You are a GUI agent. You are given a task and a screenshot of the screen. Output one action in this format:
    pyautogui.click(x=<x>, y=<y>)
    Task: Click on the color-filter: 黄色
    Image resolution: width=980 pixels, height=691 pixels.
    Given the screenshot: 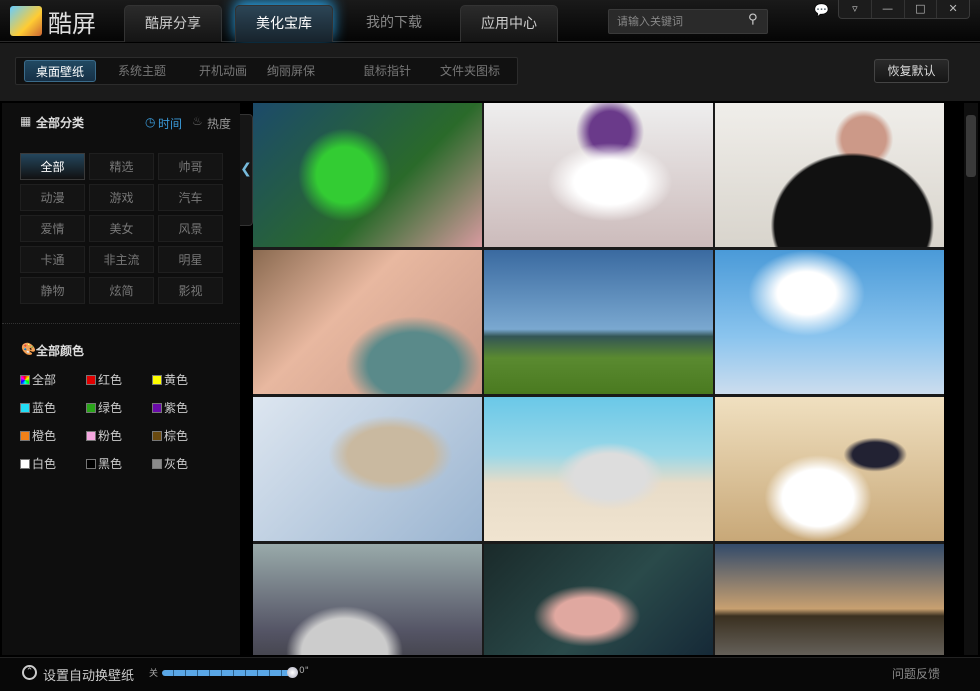 What is the action you would take?
    pyautogui.click(x=170, y=379)
    